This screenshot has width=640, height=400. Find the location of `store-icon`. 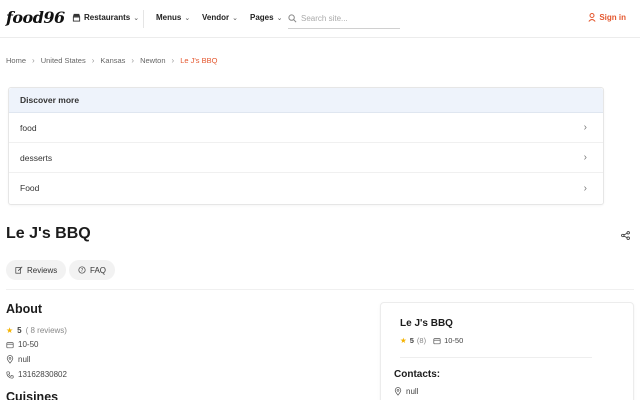

store-icon is located at coordinates (76, 17).